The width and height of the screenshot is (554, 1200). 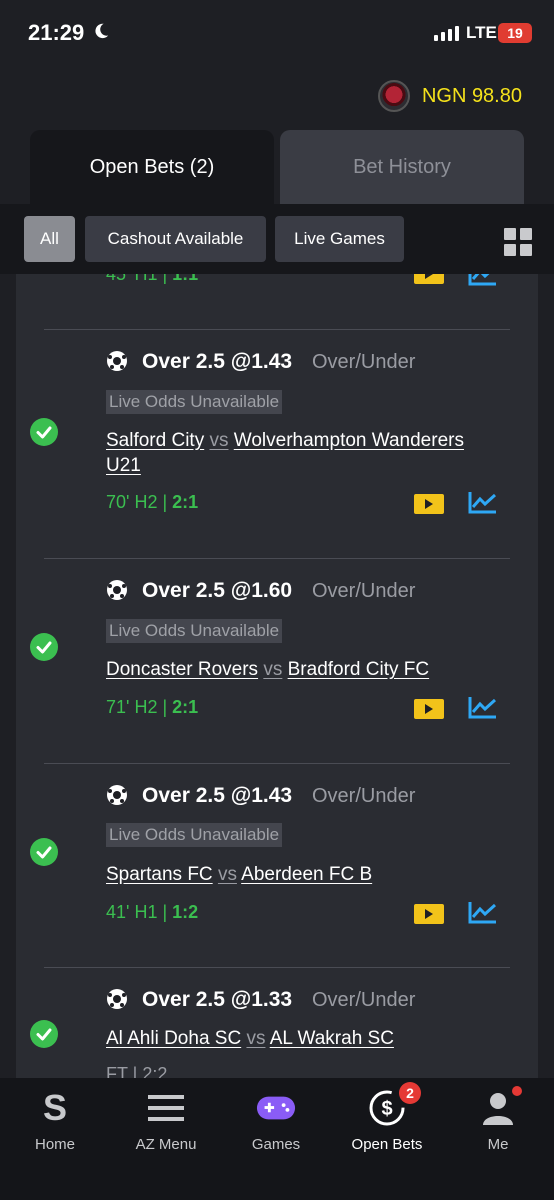 What do you see at coordinates (166, 1144) in the screenshot?
I see `nav-label: AZ Menu` at bounding box center [166, 1144].